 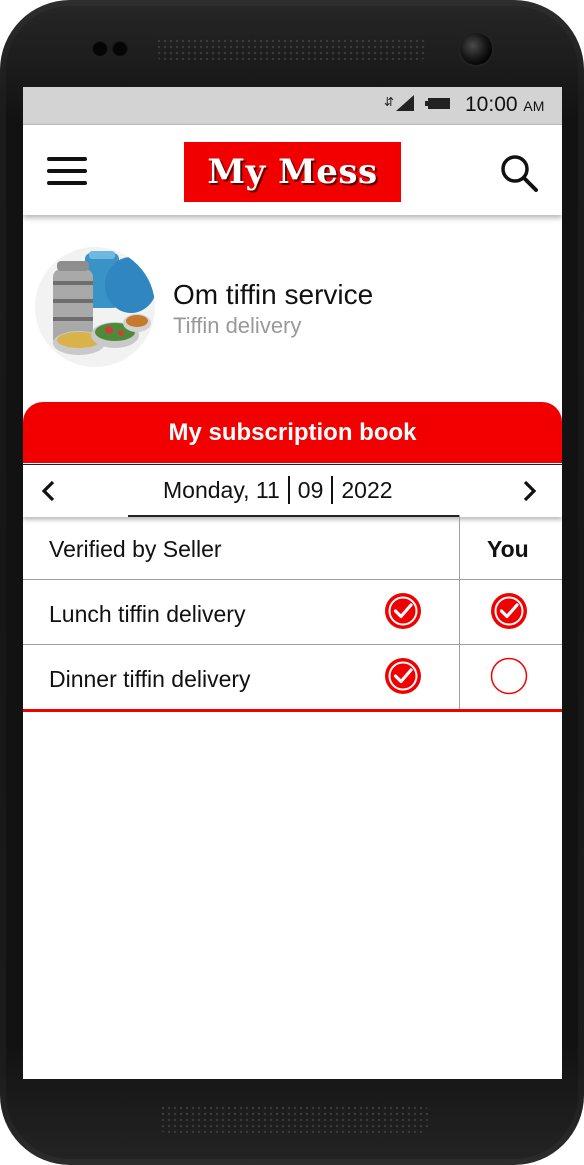 What do you see at coordinates (292, 547) in the screenshot?
I see `table-header-row: Verified by Seller You` at bounding box center [292, 547].